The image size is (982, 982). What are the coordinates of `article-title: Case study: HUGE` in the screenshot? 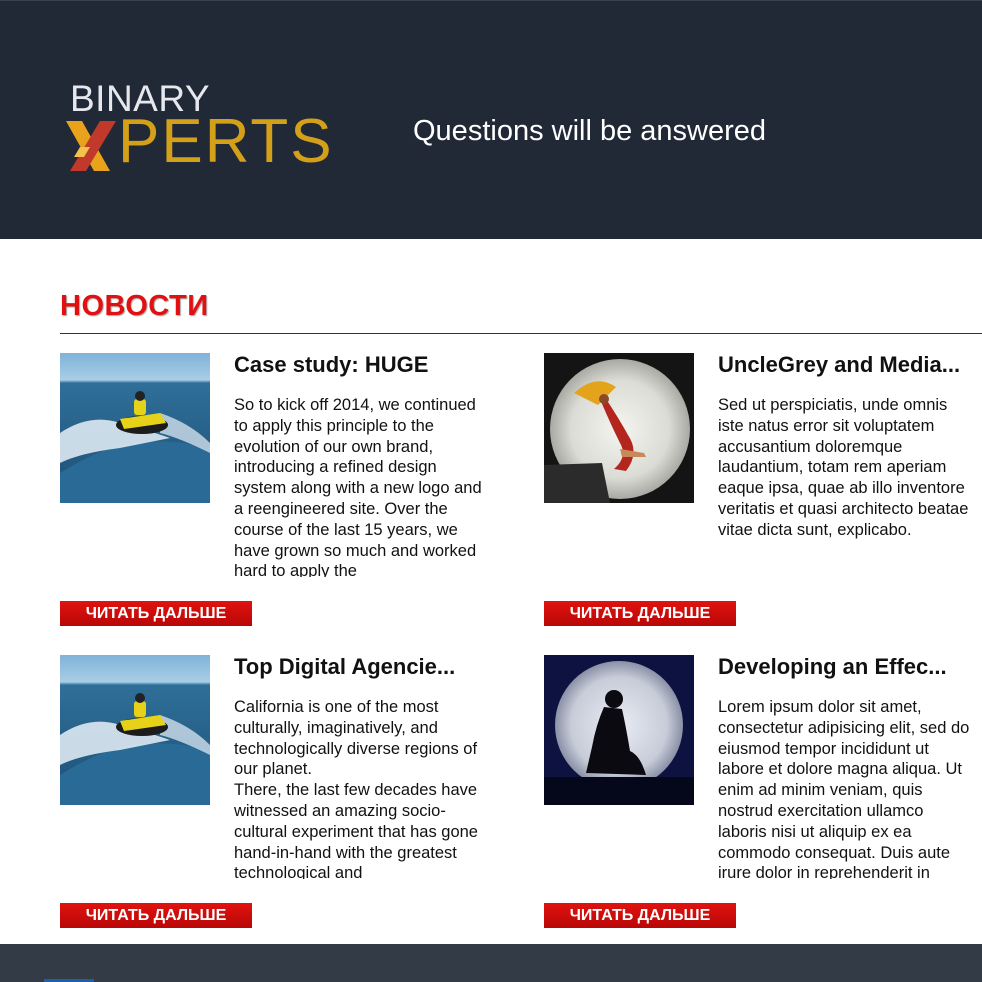 It's located at (364, 365).